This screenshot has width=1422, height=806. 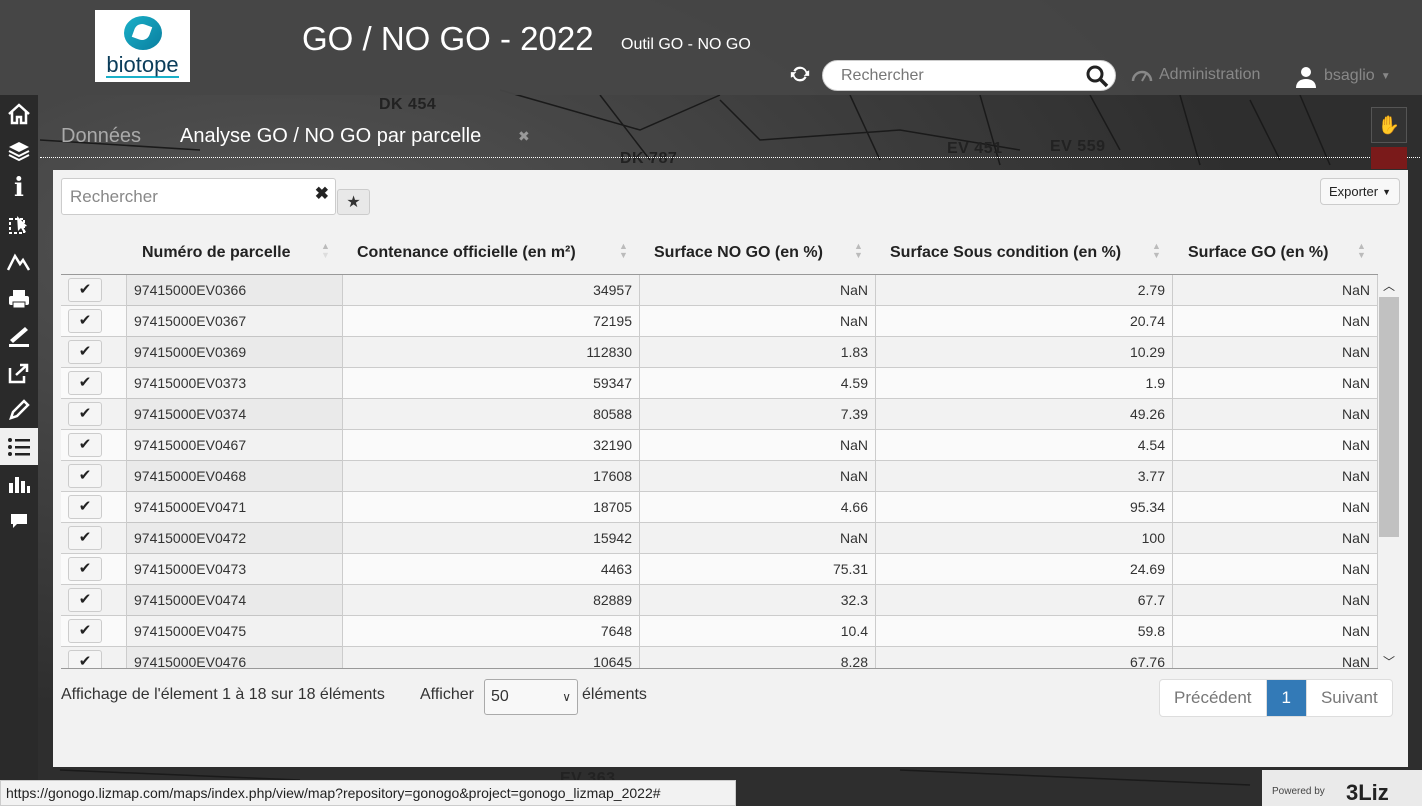 I want to click on home-button, so click(x=19, y=113).